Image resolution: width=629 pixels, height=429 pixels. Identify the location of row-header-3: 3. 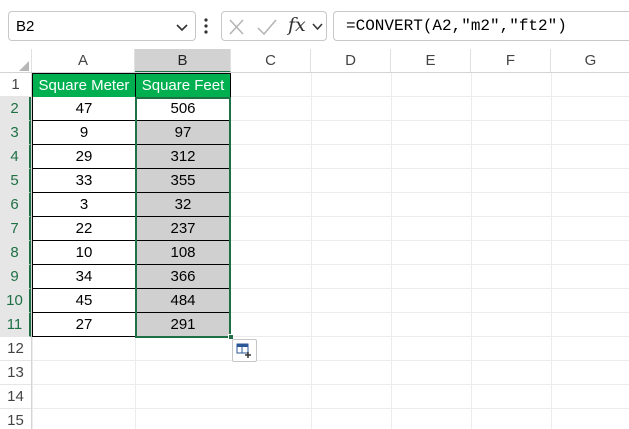
(15, 133).